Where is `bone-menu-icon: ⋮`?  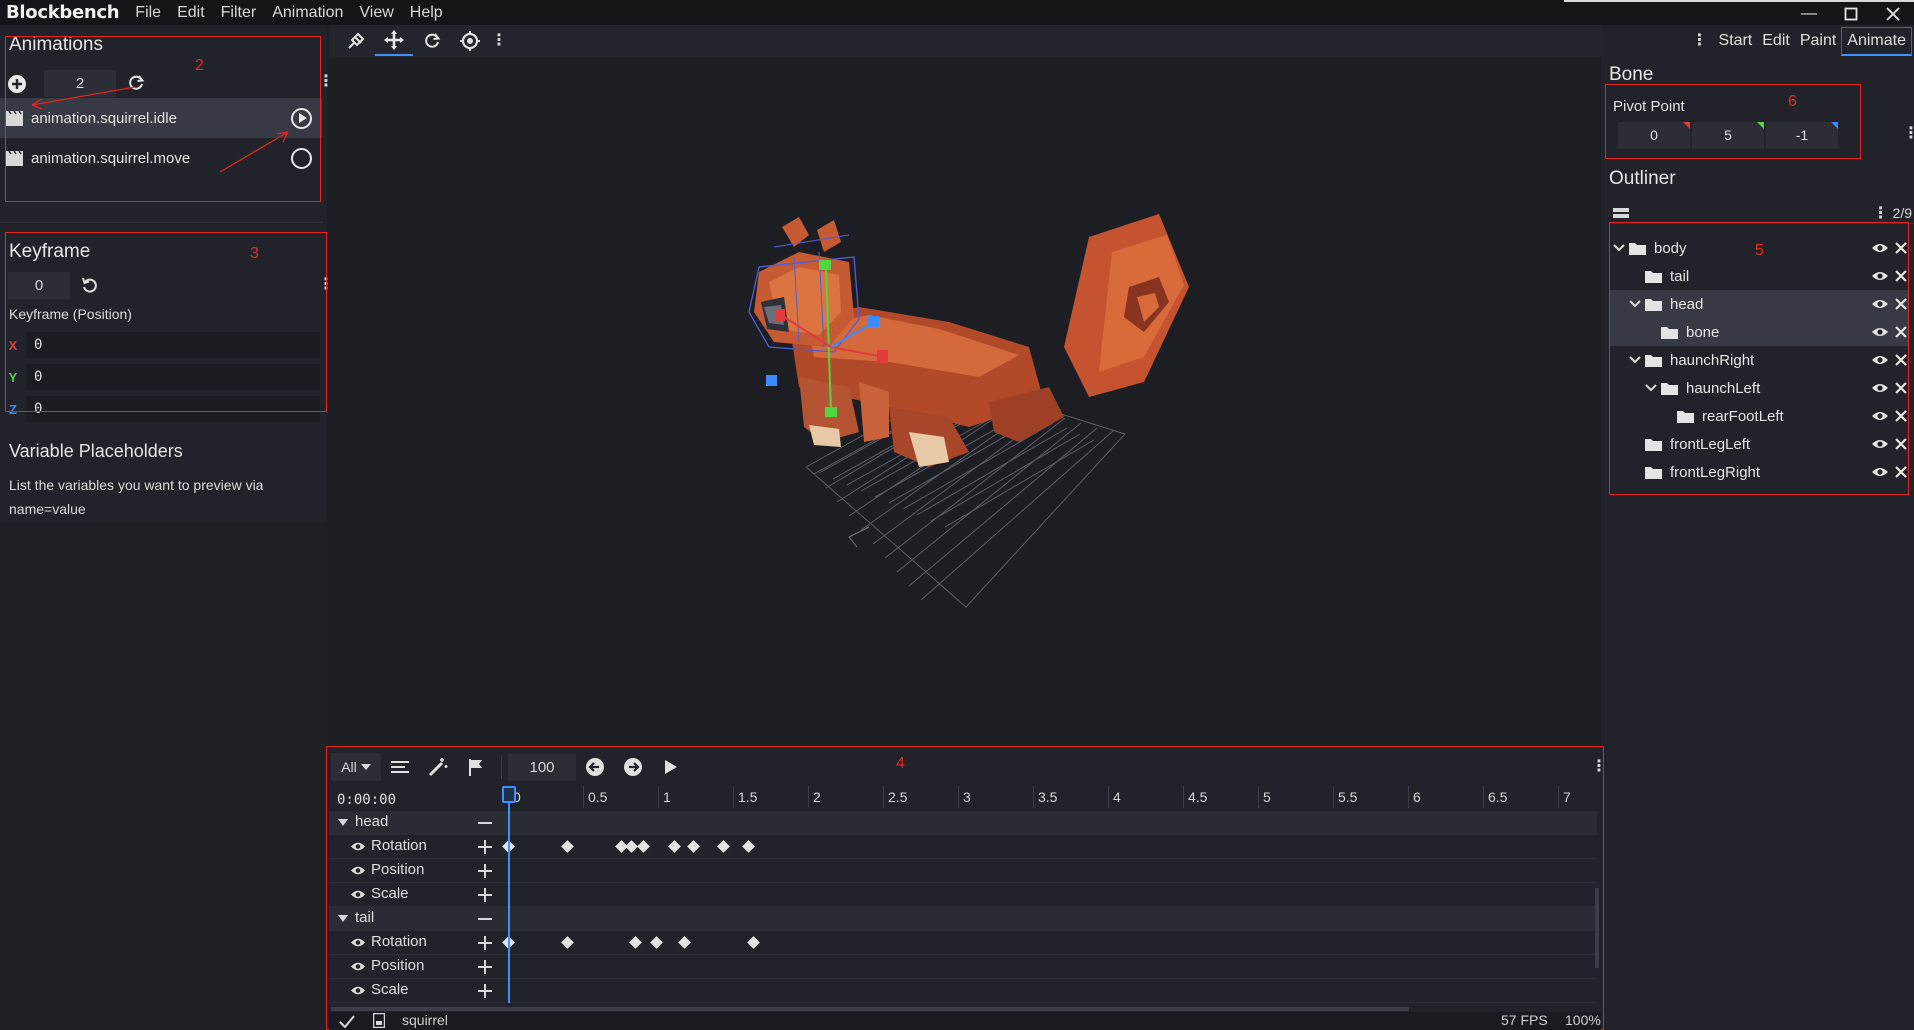 bone-menu-icon: ⋮ is located at coordinates (1908, 134).